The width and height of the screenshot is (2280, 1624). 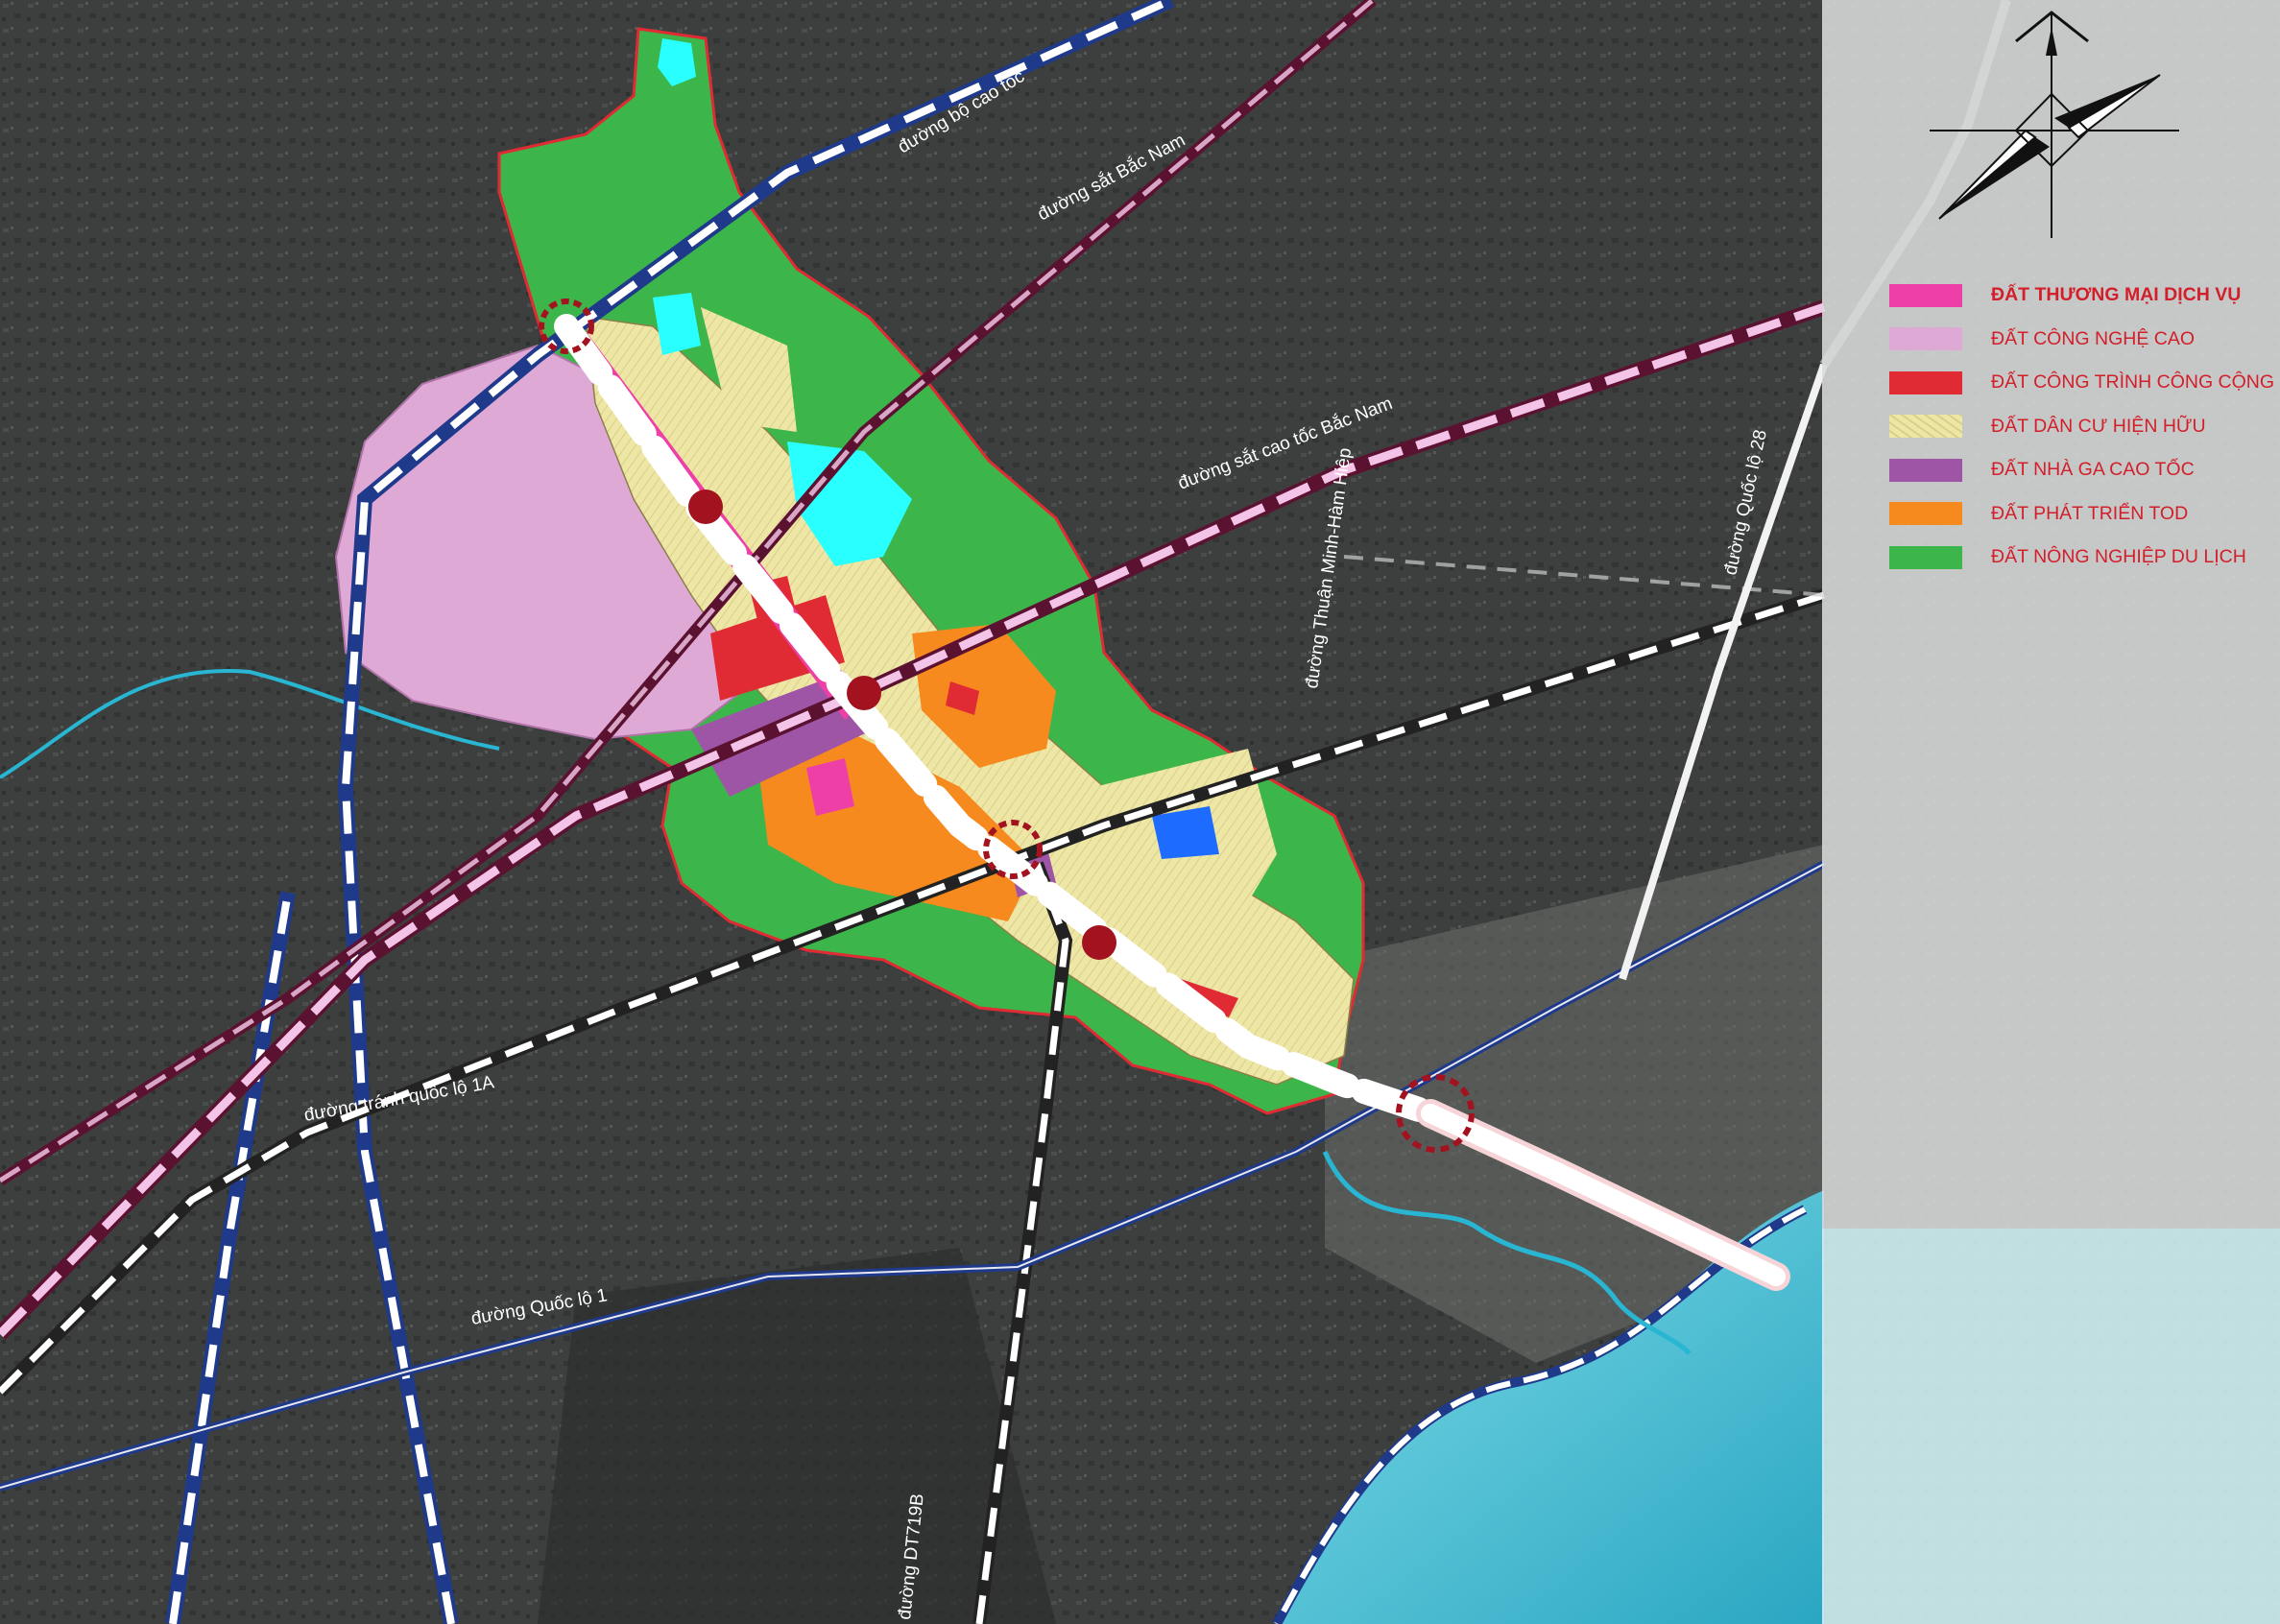 I want to click on legend-item-residential: ĐẤT DÂN CƯ HIỆN HỮU, so click(x=2081, y=427).